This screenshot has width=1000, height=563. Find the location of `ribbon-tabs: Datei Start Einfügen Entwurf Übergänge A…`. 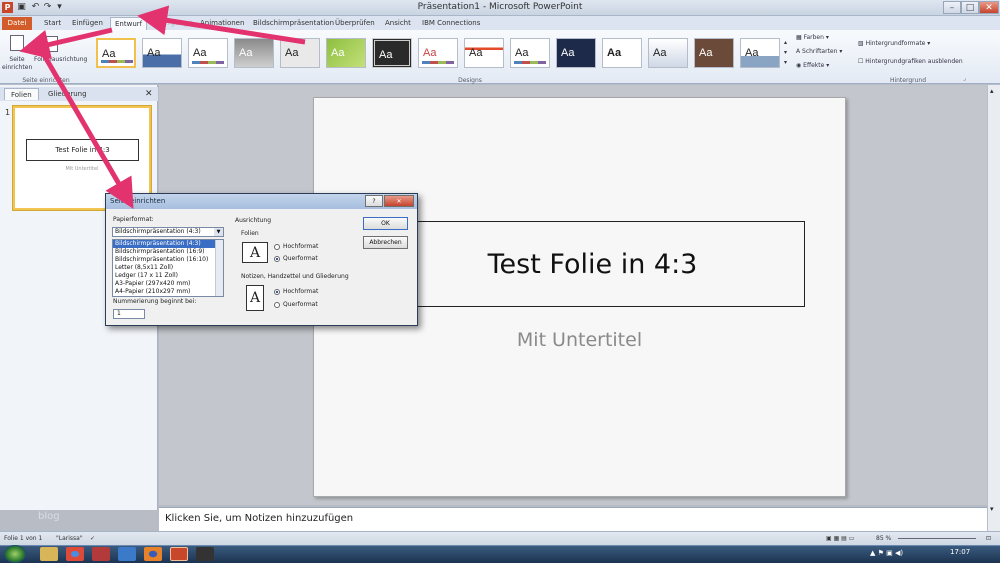

ribbon-tabs: Datei Start Einfügen Entwurf Übergänge A… is located at coordinates (500, 23).